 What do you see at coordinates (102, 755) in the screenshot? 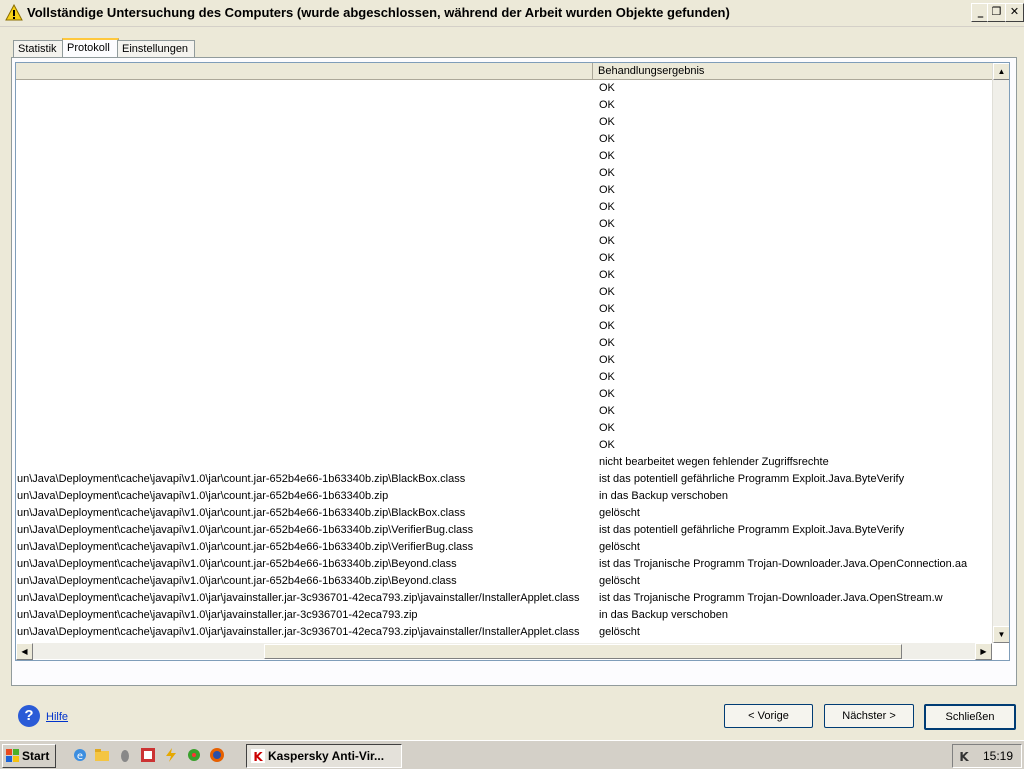
I see `folder-icon` at bounding box center [102, 755].